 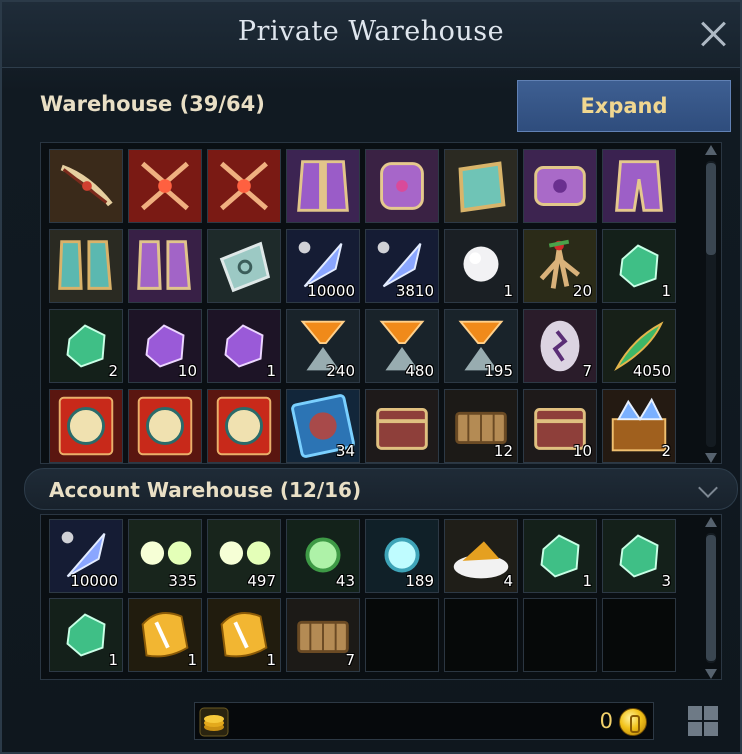 I want to click on item-slot: 3, so click(x=639, y=556).